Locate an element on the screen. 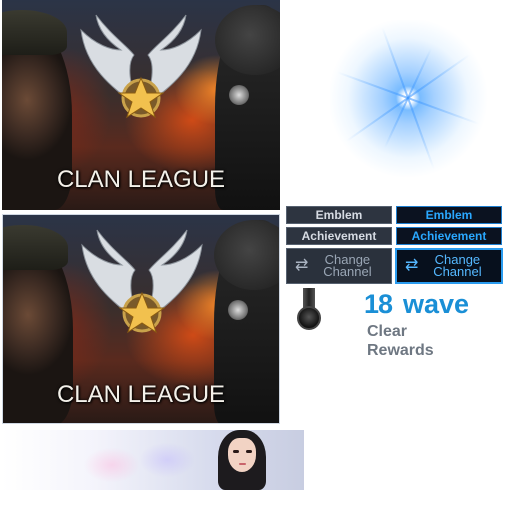  emblem-button-active: Emblem is located at coordinates (449, 215).